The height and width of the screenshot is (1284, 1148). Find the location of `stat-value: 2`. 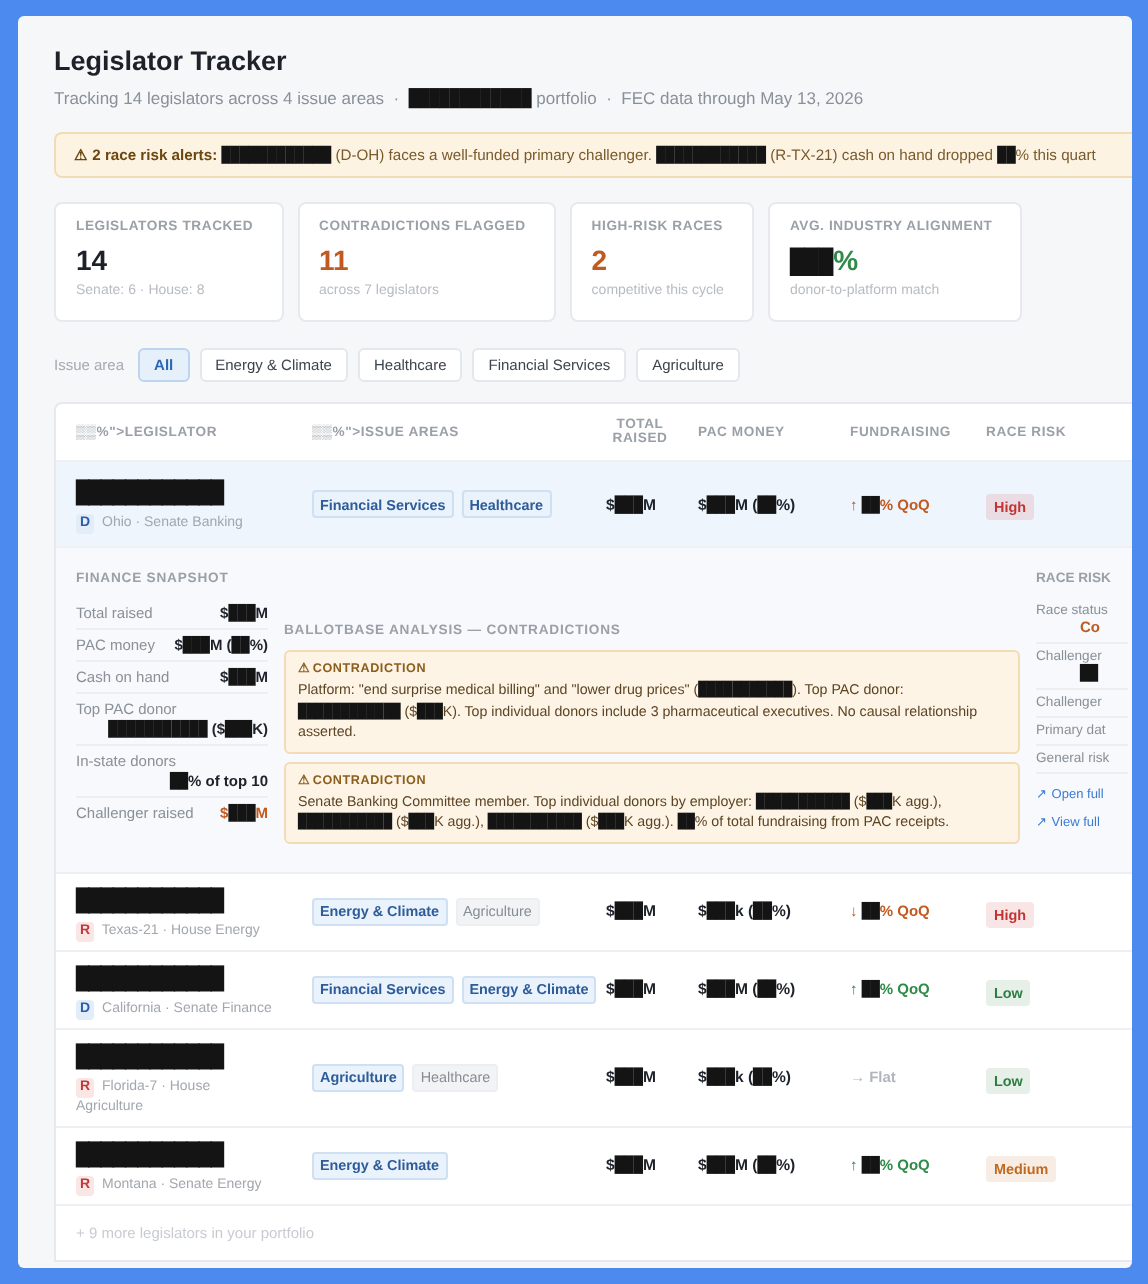

stat-value: 2 is located at coordinates (600, 260).